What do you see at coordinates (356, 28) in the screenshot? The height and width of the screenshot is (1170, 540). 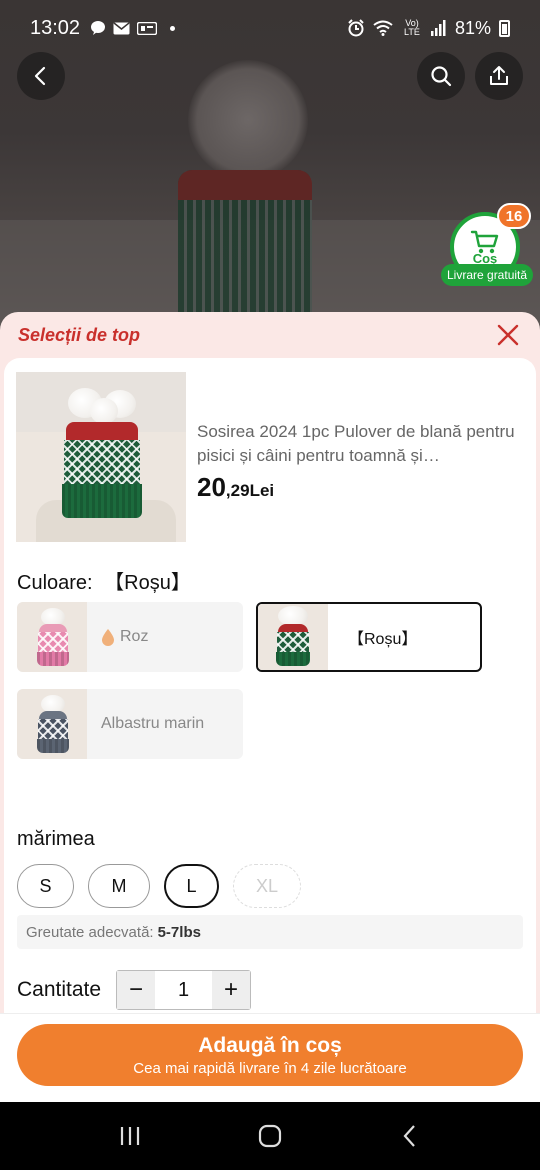 I see `alarm-icon` at bounding box center [356, 28].